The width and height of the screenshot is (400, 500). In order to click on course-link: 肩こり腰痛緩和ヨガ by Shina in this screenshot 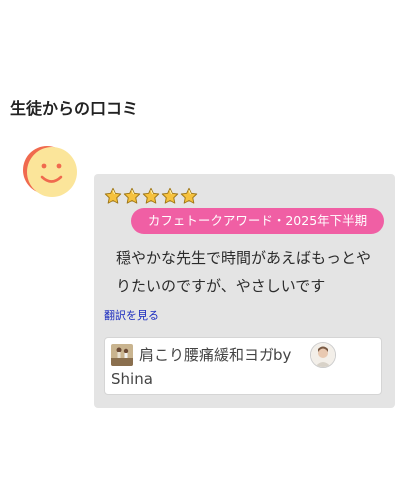, I will do `click(243, 366)`.